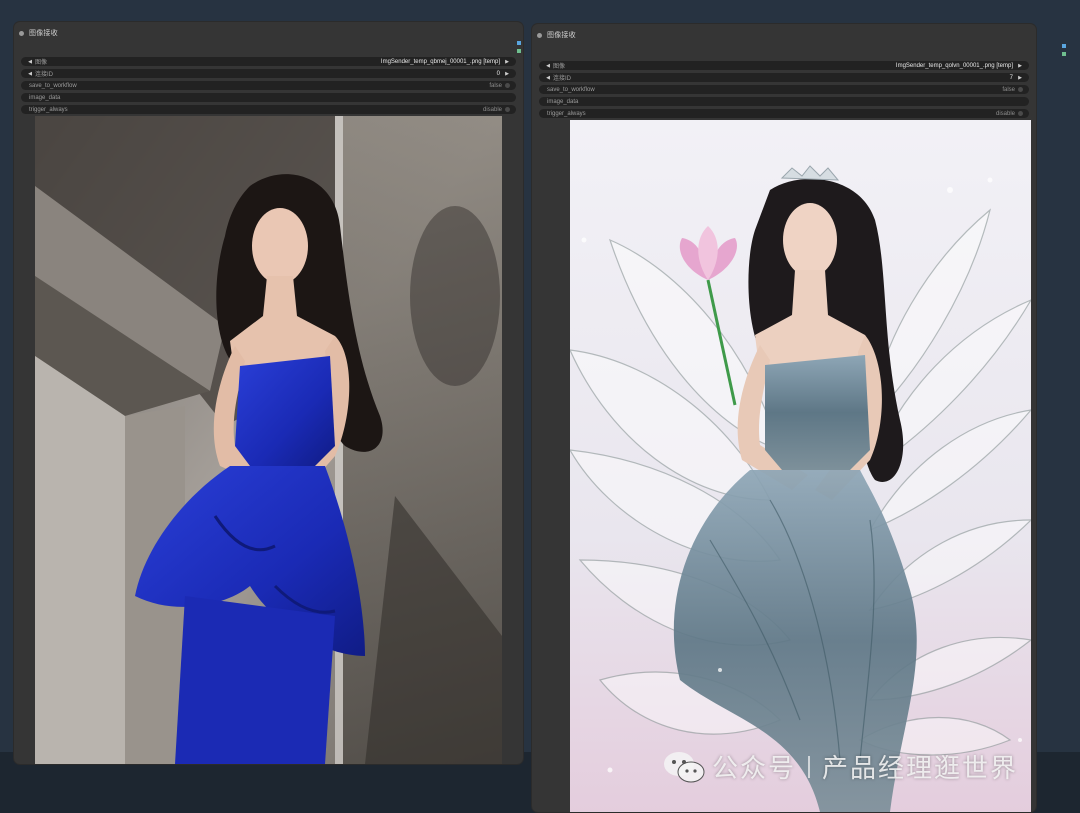  What do you see at coordinates (1011, 77) in the screenshot?
I see `link-id-value: 7` at bounding box center [1011, 77].